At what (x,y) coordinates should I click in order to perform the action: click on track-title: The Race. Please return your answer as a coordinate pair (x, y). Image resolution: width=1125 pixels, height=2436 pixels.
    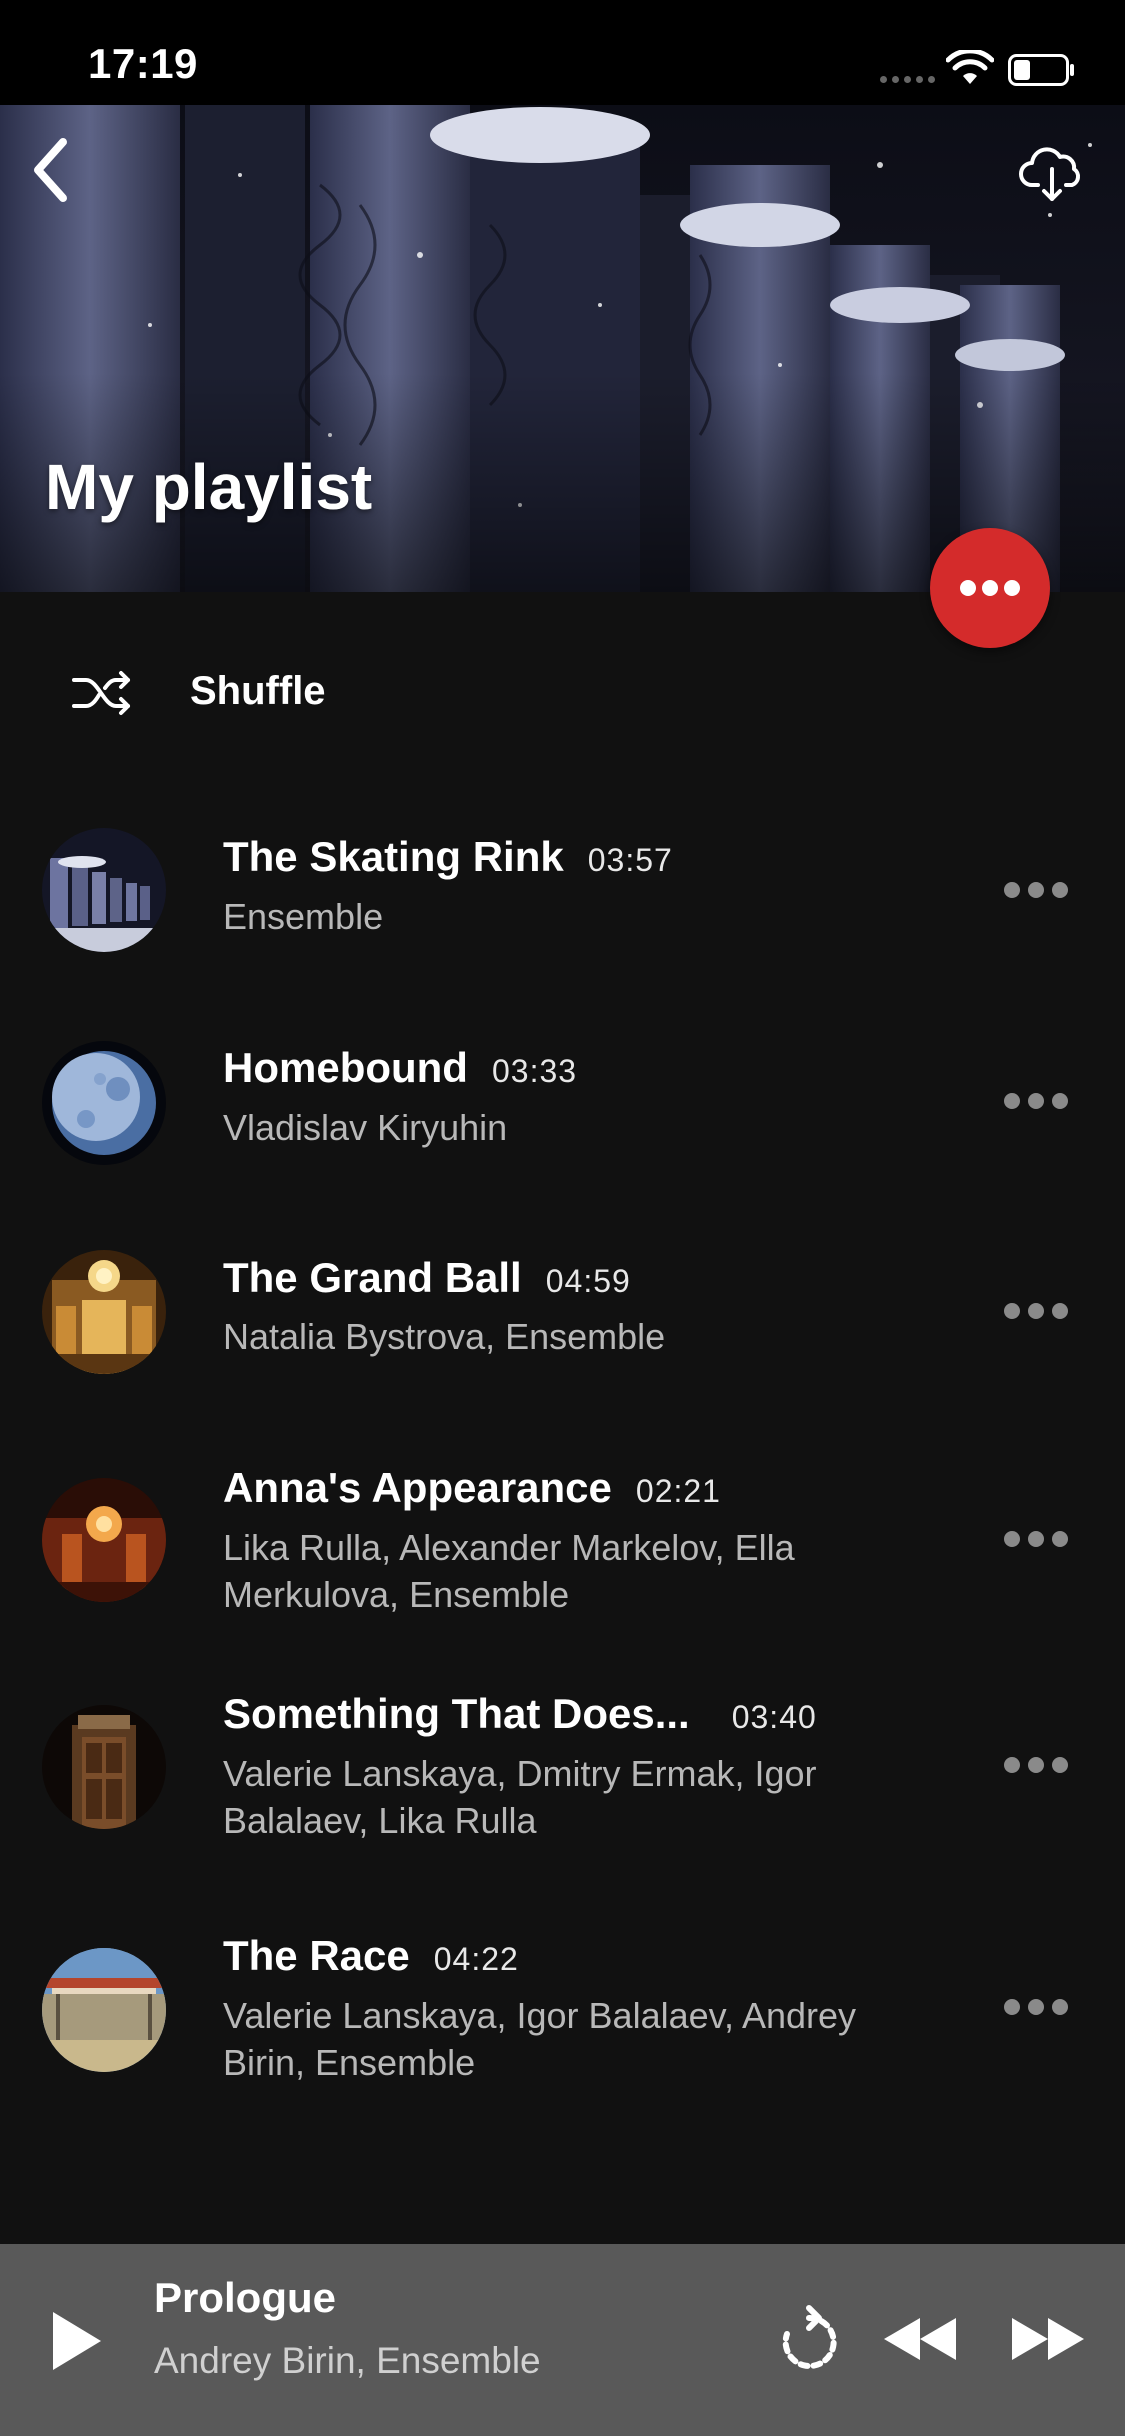
    Looking at the image, I should click on (316, 1955).